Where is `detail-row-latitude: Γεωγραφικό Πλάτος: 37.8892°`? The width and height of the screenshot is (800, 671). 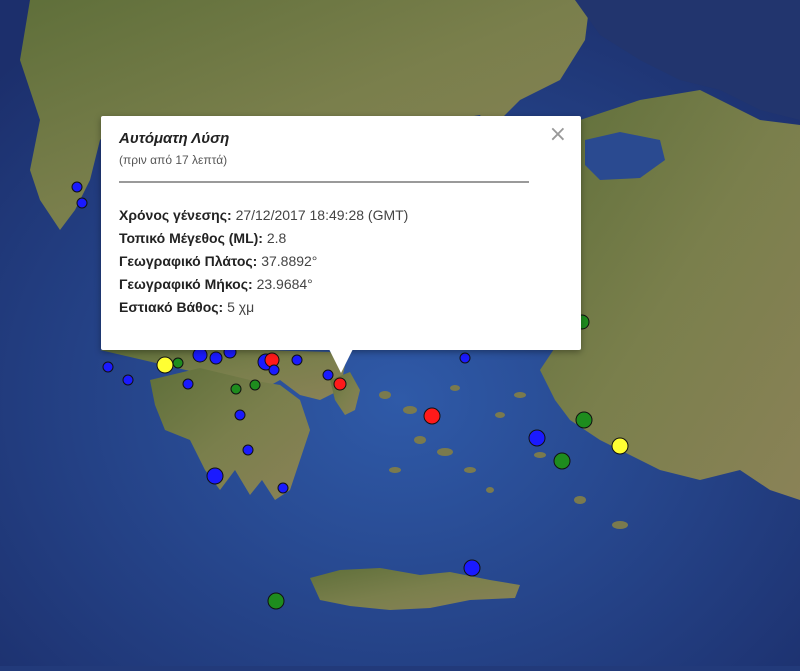
detail-row-latitude: Γεωγραφικό Πλάτος: 37.8892° is located at coordinates (263, 261).